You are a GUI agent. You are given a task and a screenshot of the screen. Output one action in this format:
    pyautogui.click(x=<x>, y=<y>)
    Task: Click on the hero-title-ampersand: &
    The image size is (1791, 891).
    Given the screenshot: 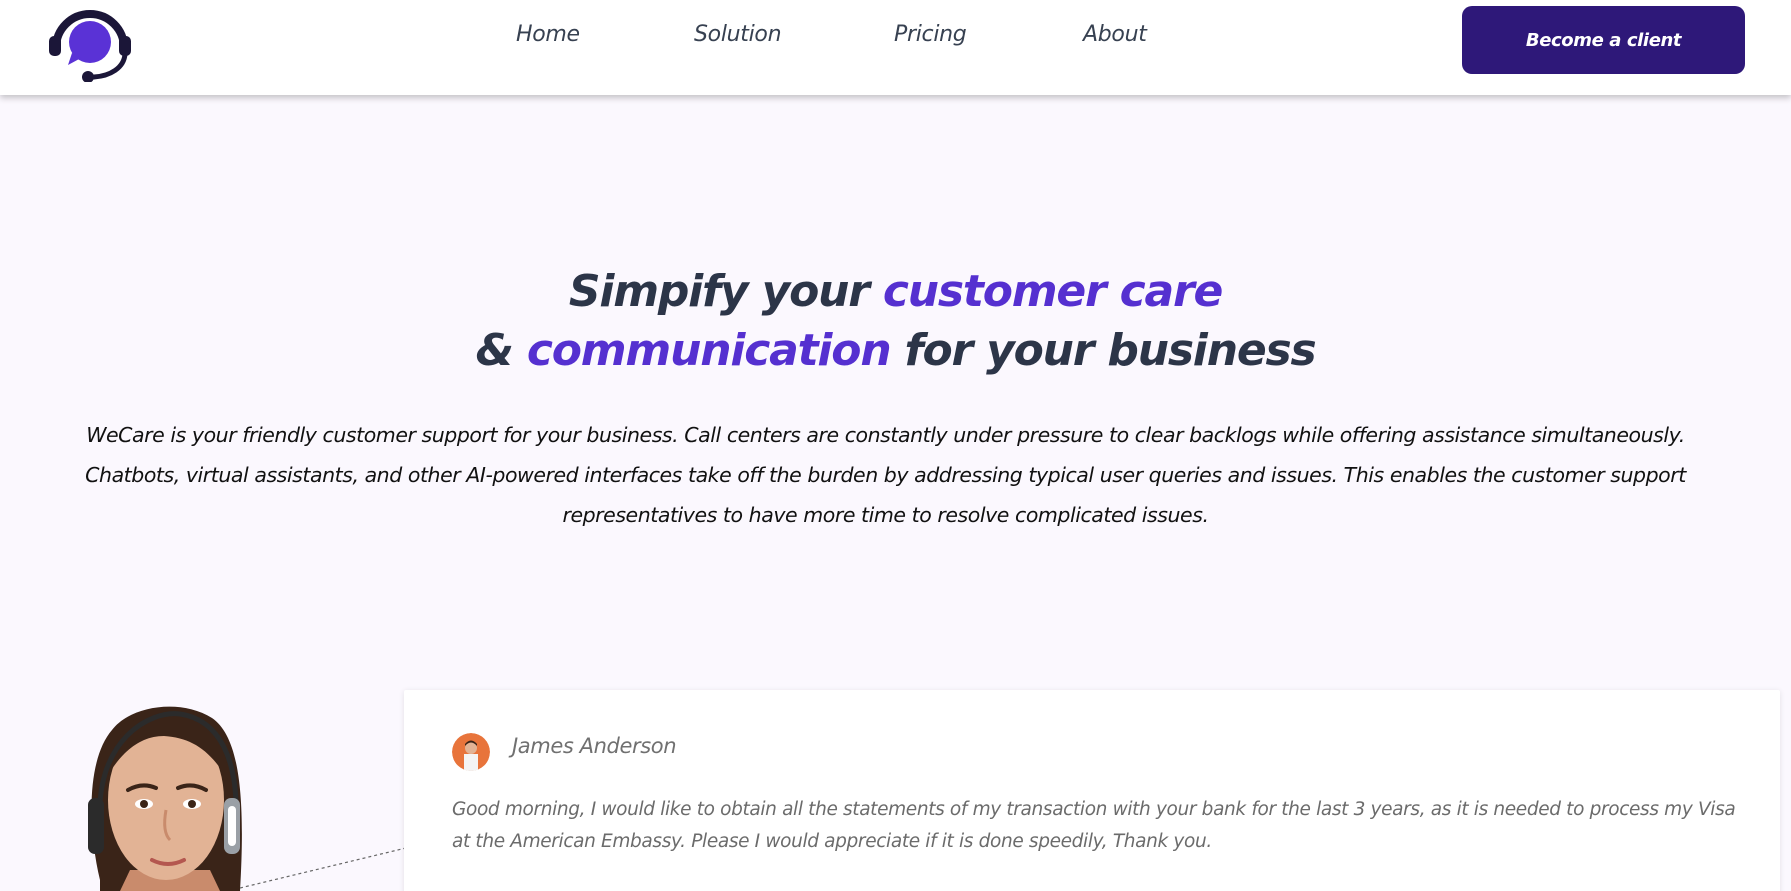 What is the action you would take?
    pyautogui.click(x=501, y=350)
    